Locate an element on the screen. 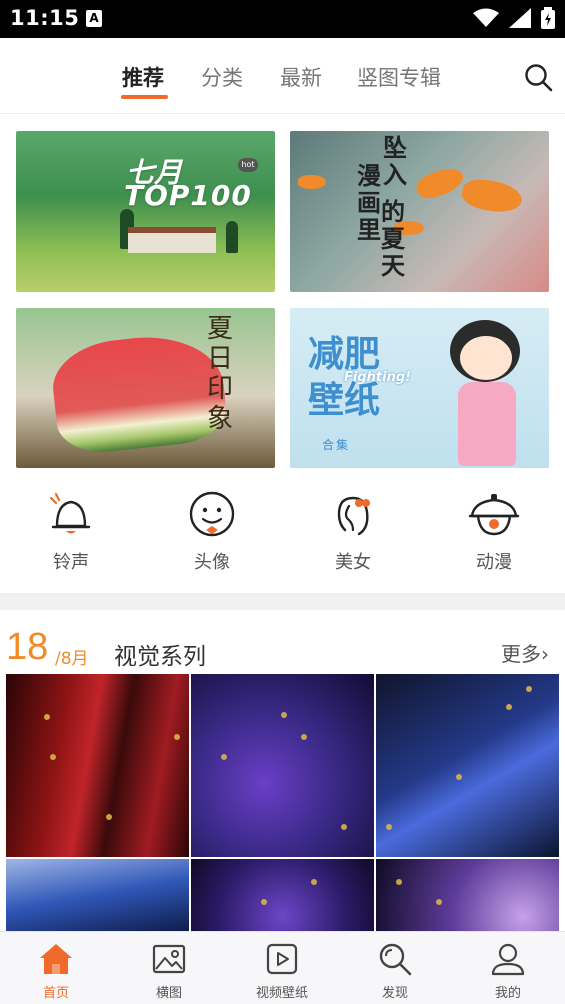  nav-landscape: 横图 is located at coordinates (169, 971).